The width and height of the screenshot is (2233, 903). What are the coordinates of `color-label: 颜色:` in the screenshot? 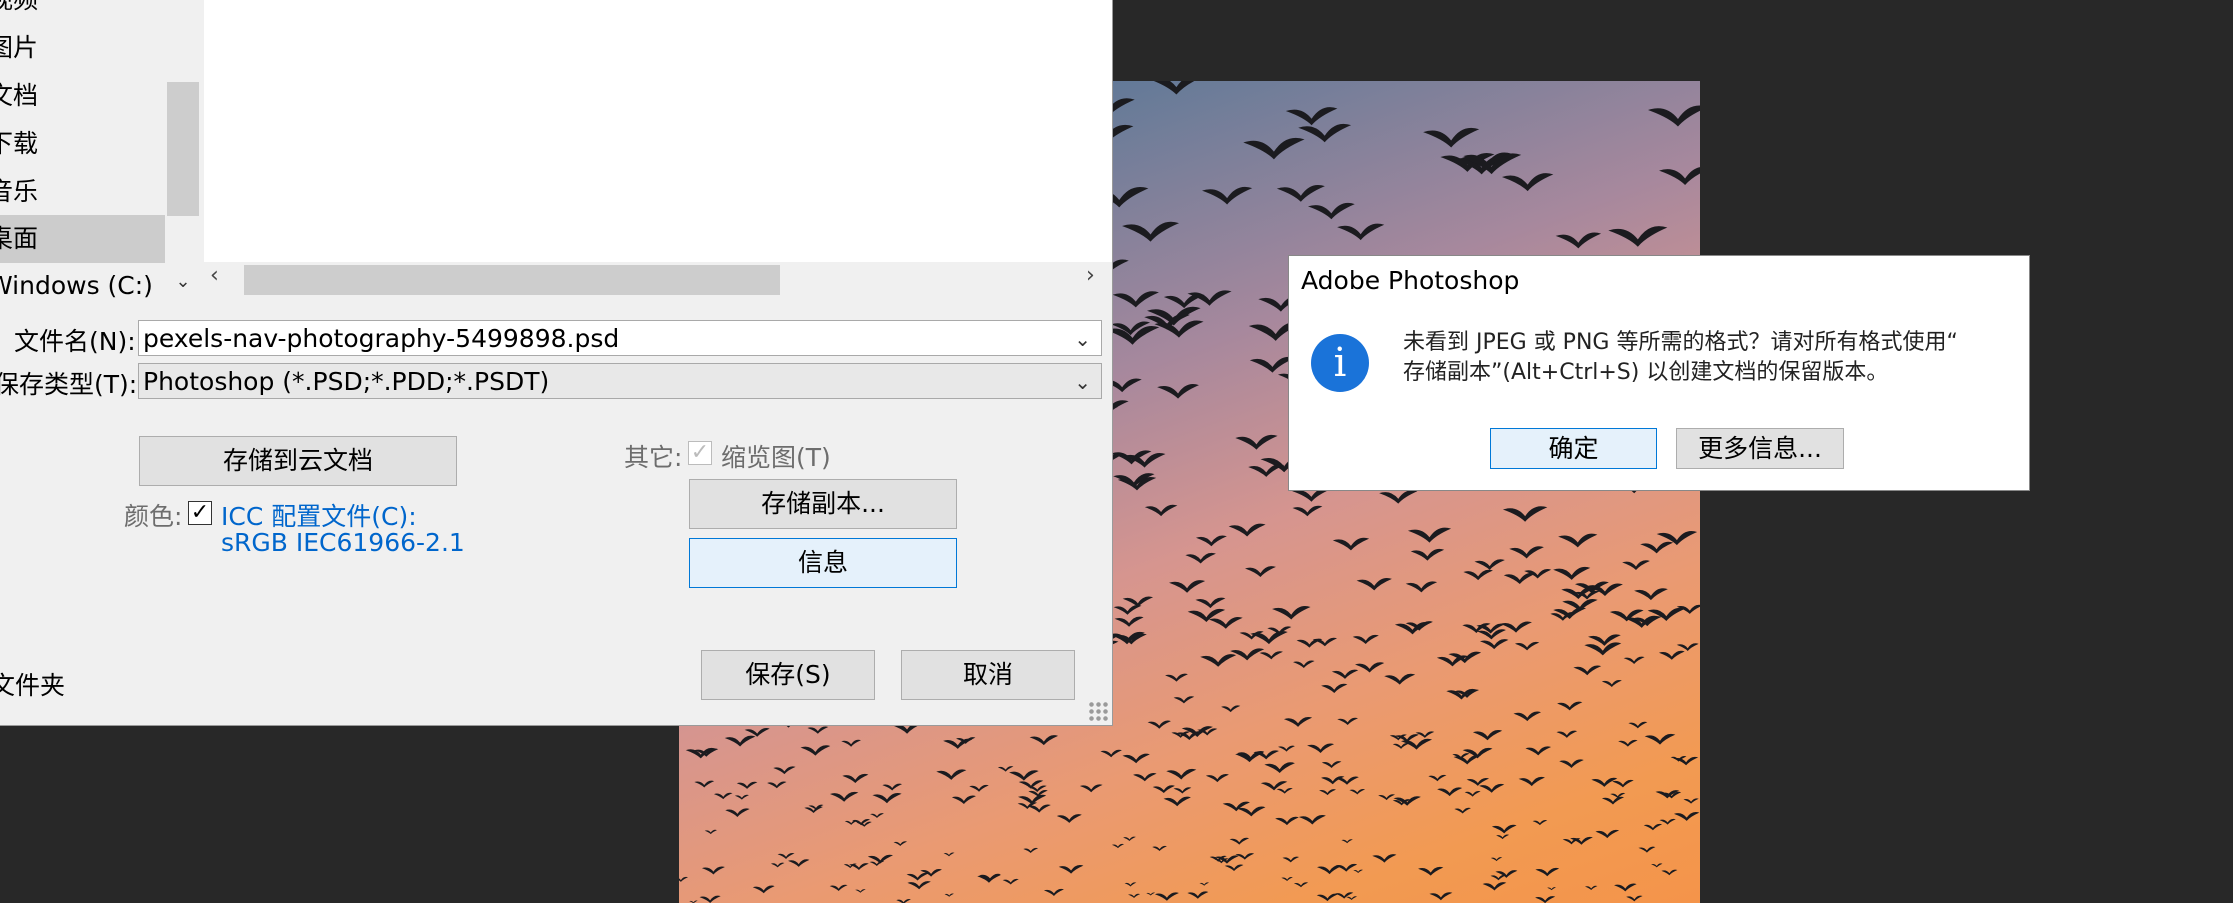 It's located at (153, 516).